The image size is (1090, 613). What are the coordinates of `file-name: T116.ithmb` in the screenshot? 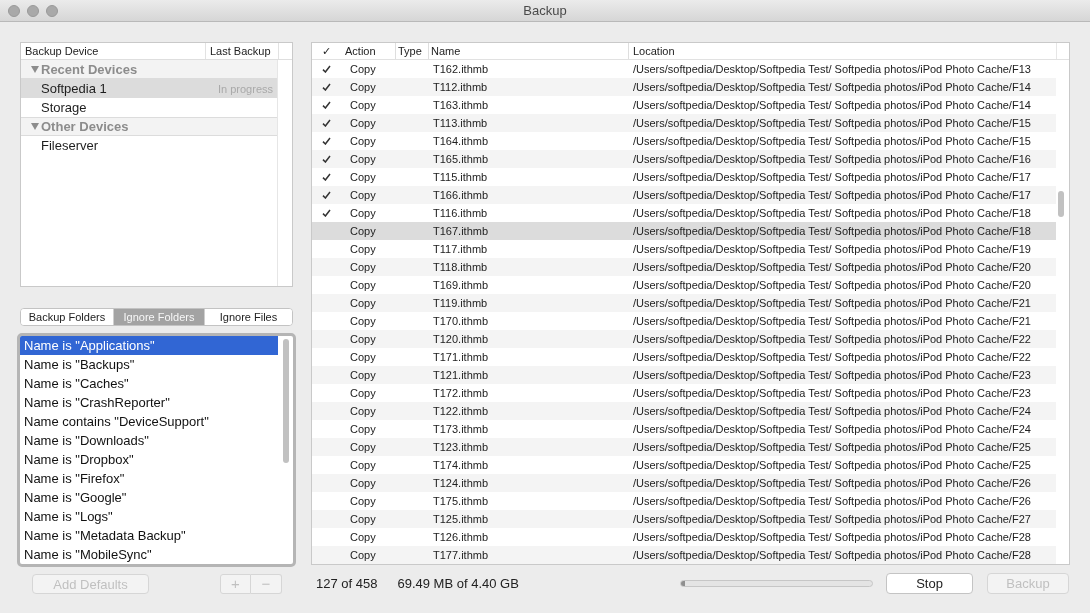 It's located at (460, 213).